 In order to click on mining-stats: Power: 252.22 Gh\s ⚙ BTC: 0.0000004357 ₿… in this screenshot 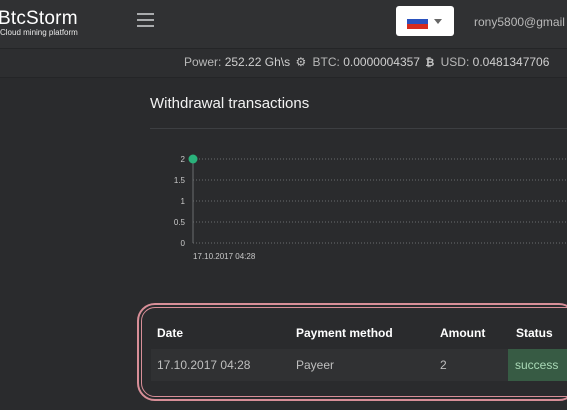, I will do `click(366, 62)`.